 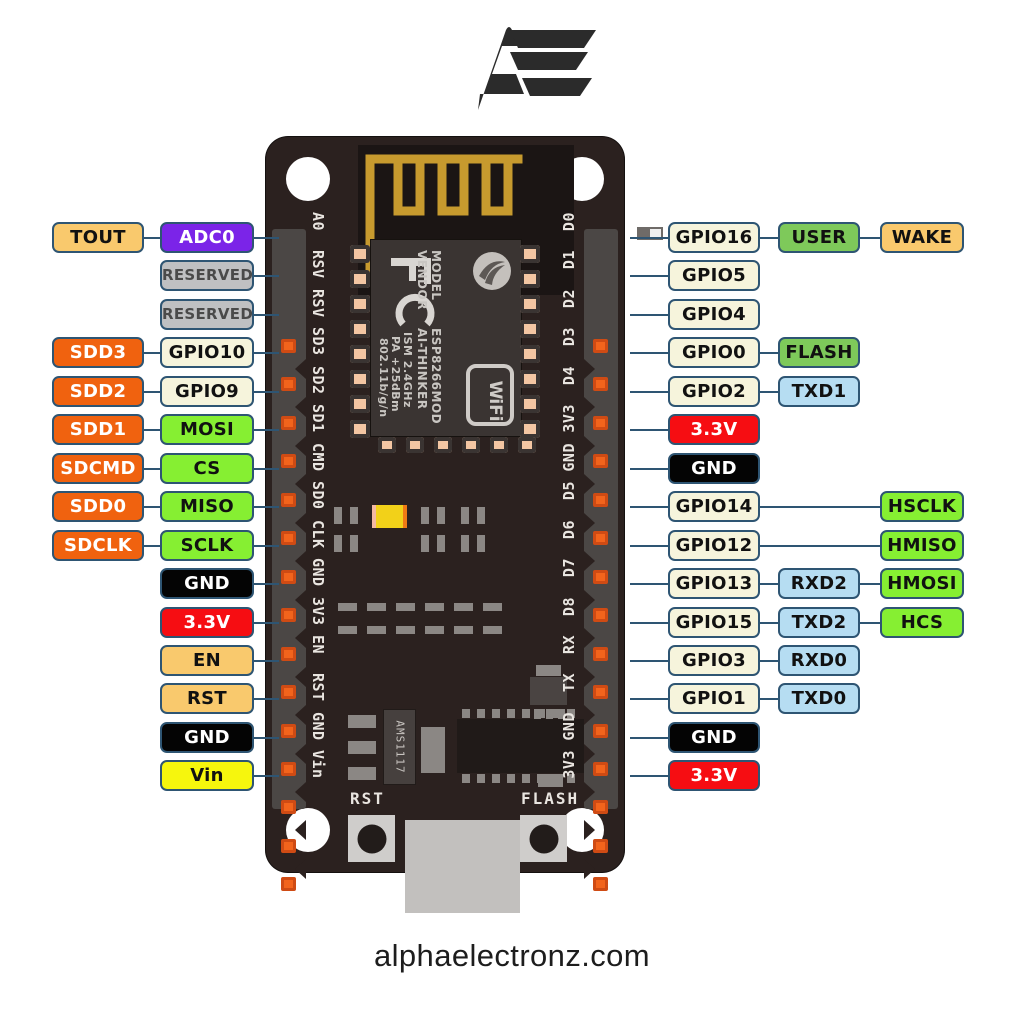 I want to click on pin-alt2-hsclk: HSCLK, so click(x=922, y=507).